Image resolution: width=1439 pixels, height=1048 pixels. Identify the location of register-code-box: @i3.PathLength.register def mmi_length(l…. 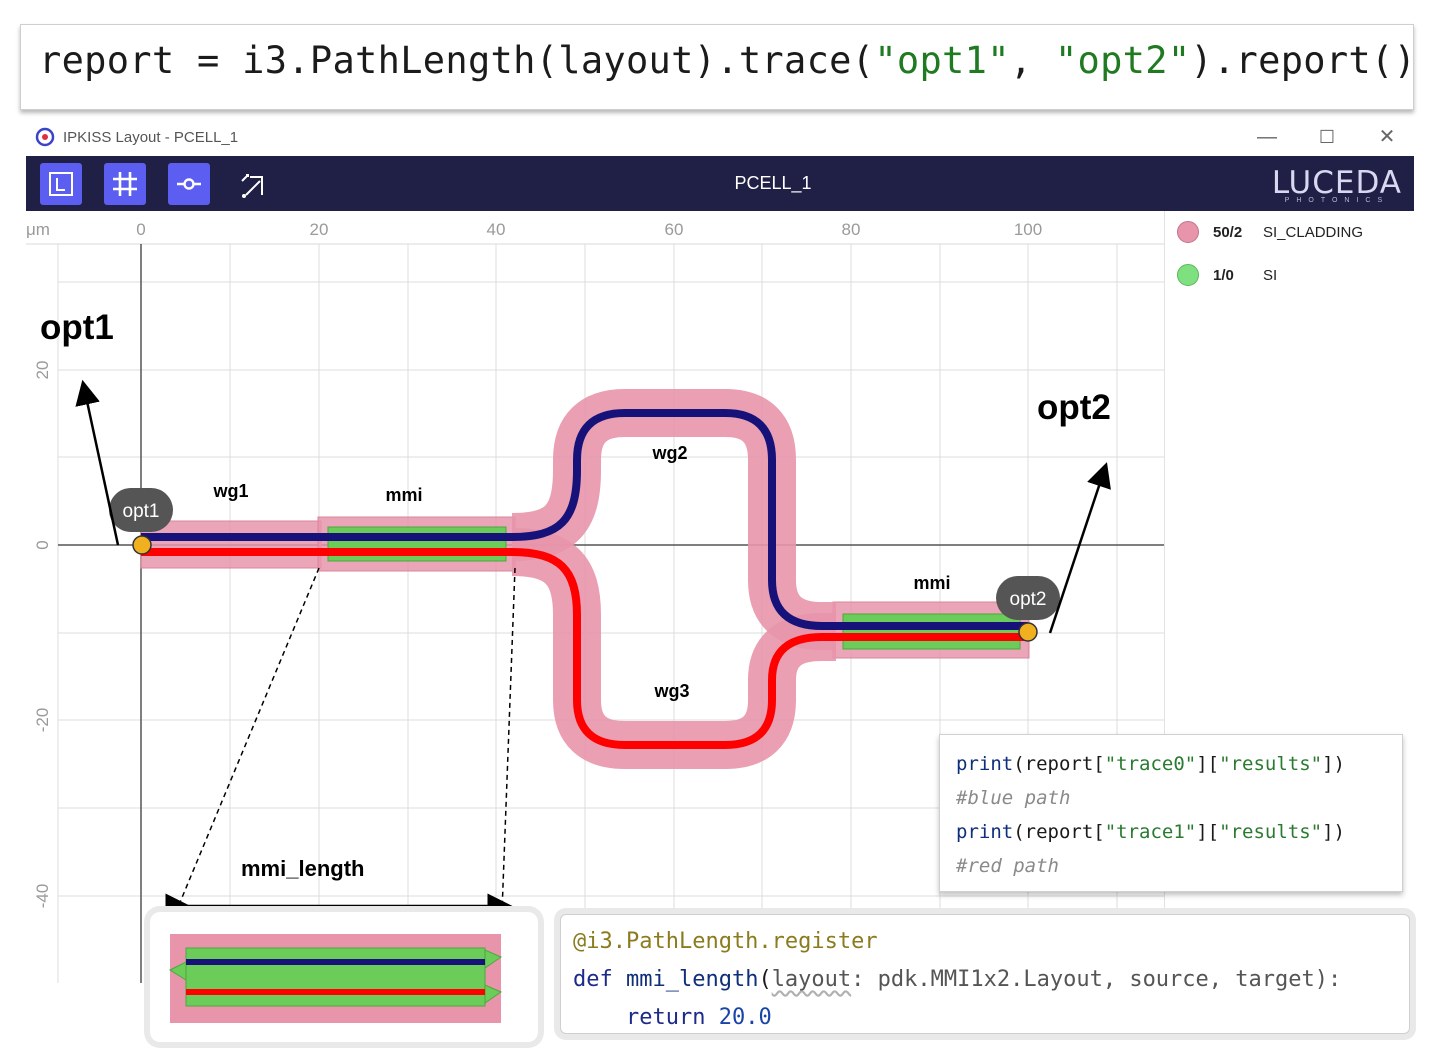
(985, 974).